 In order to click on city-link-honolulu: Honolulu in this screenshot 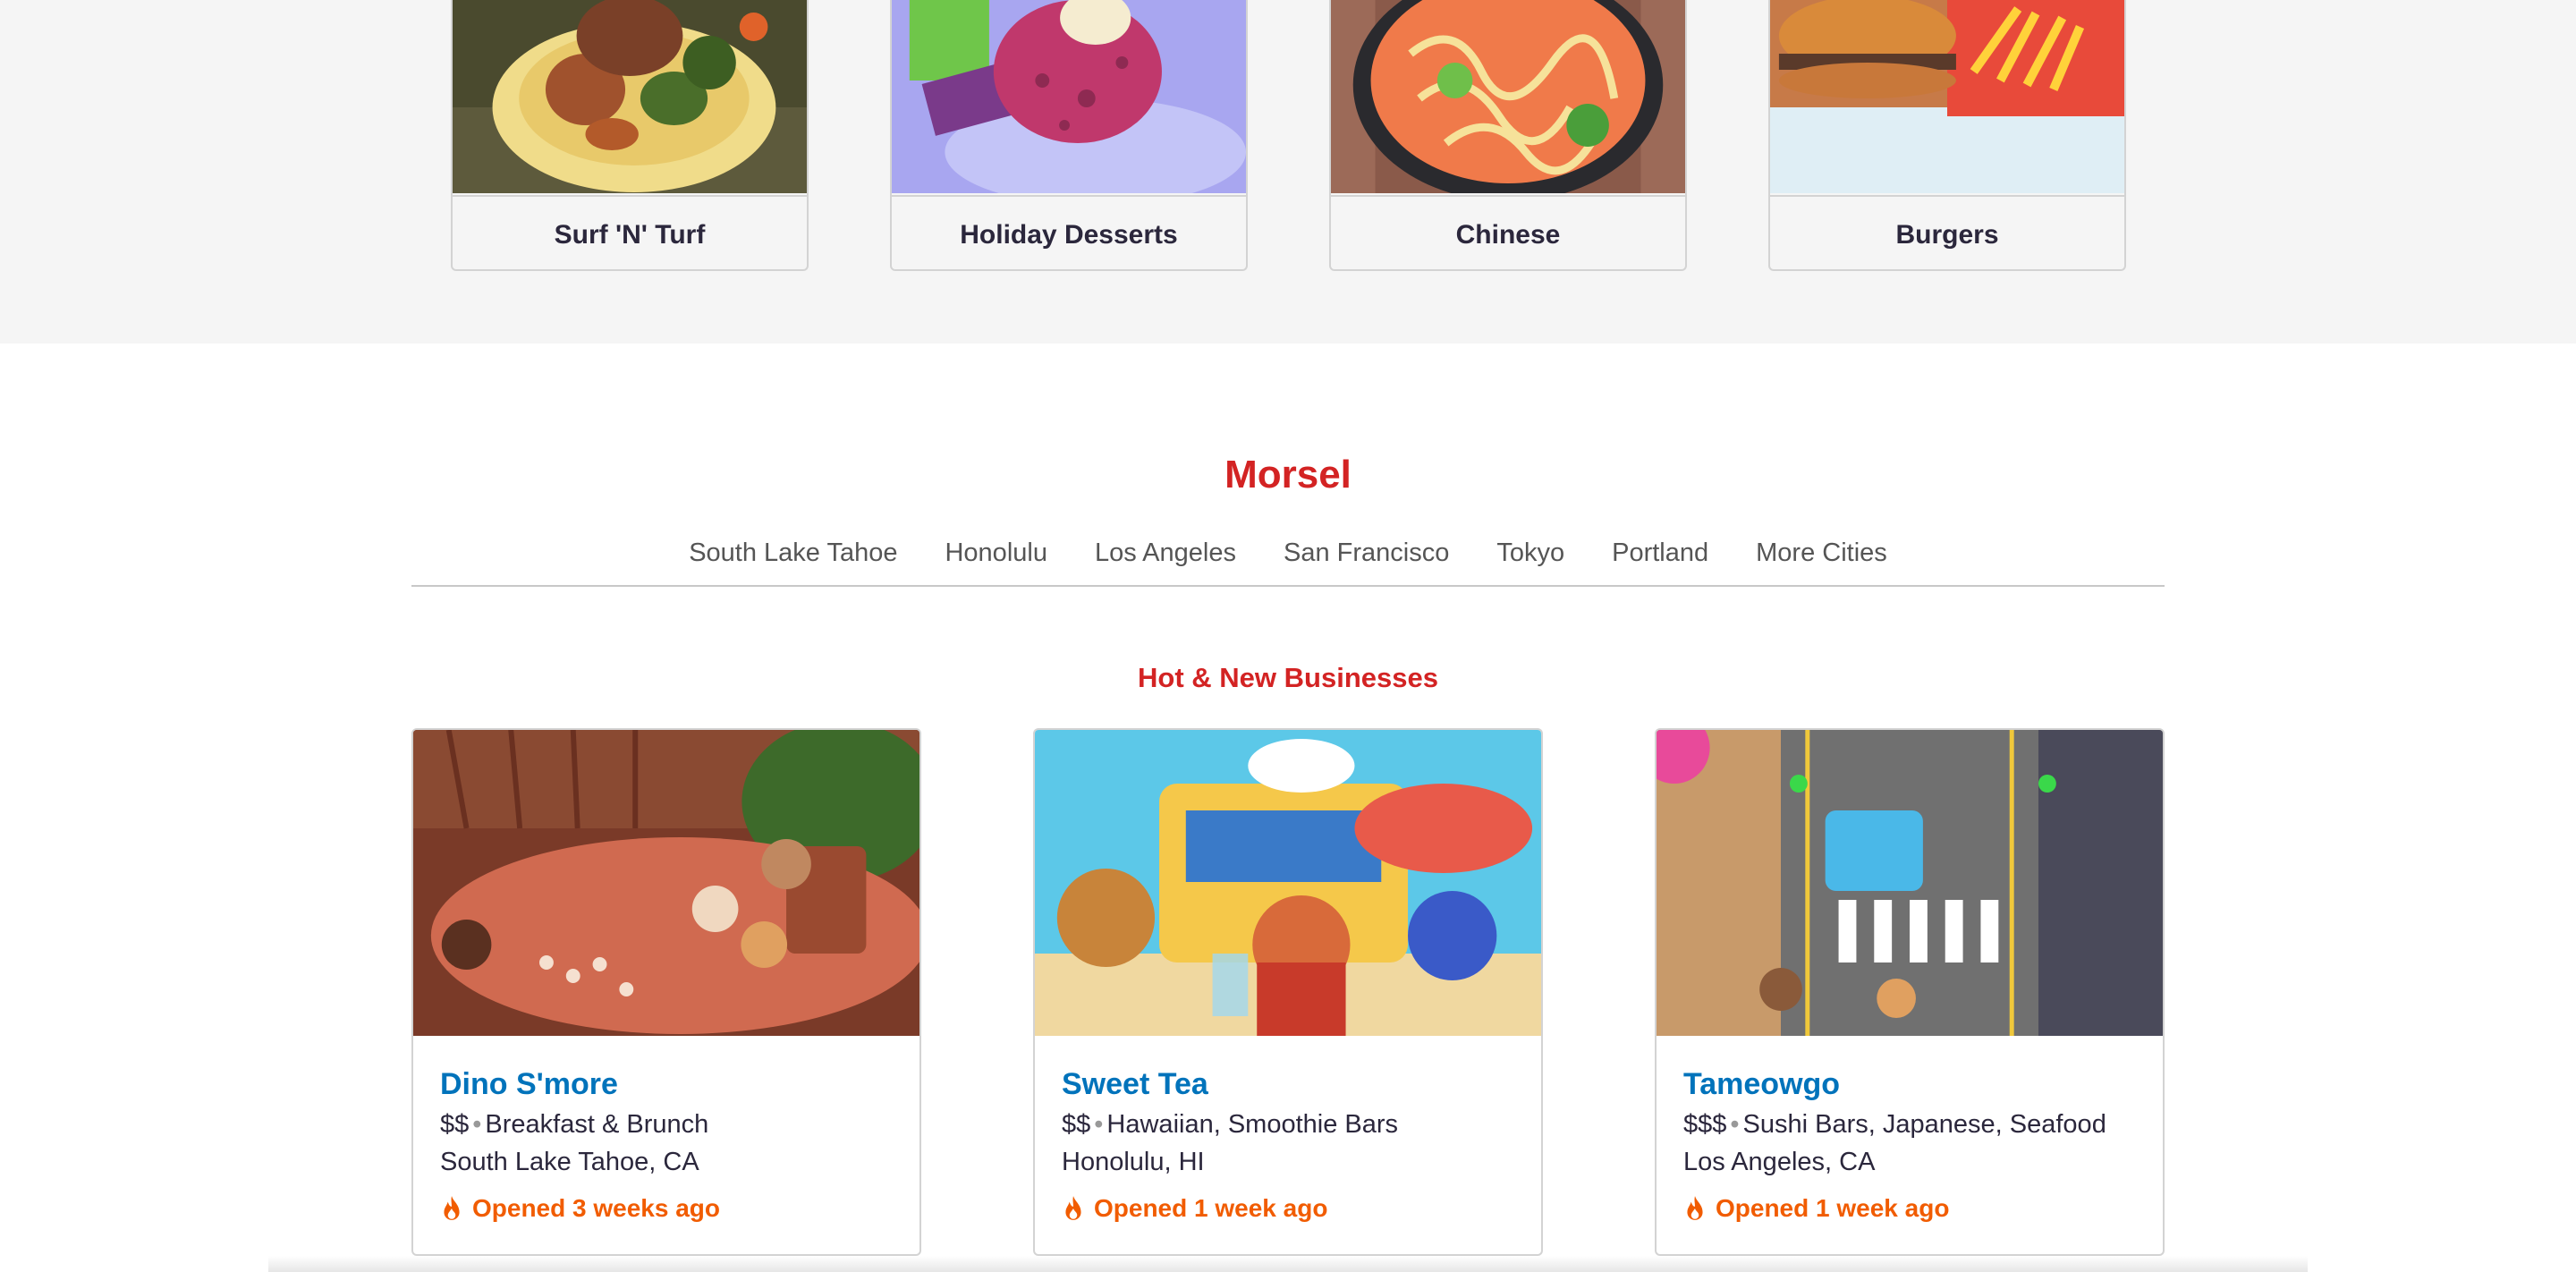, I will do `click(995, 552)`.